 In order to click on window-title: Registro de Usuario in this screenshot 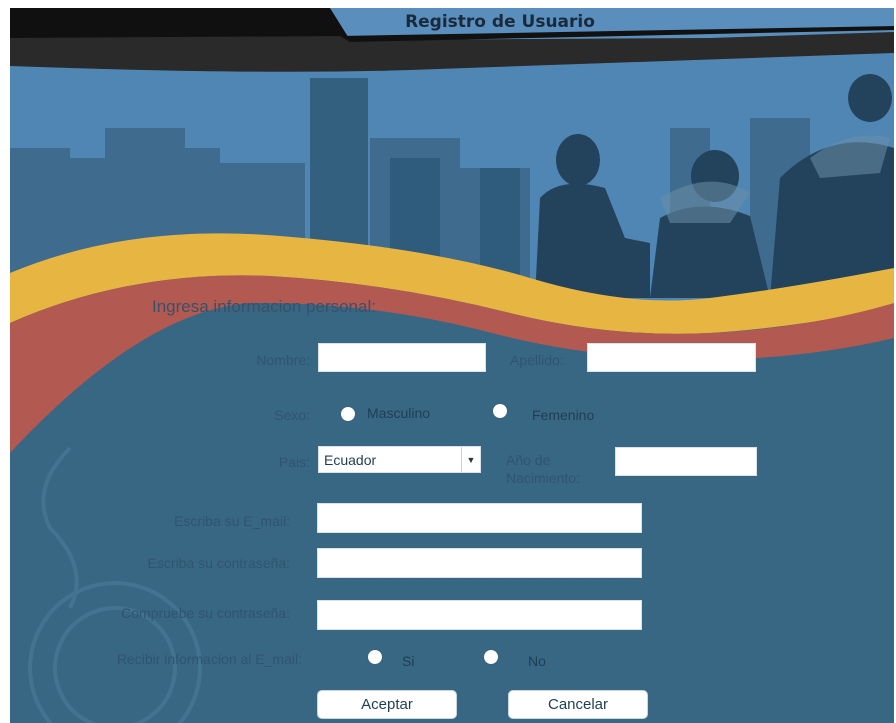, I will do `click(500, 22)`.